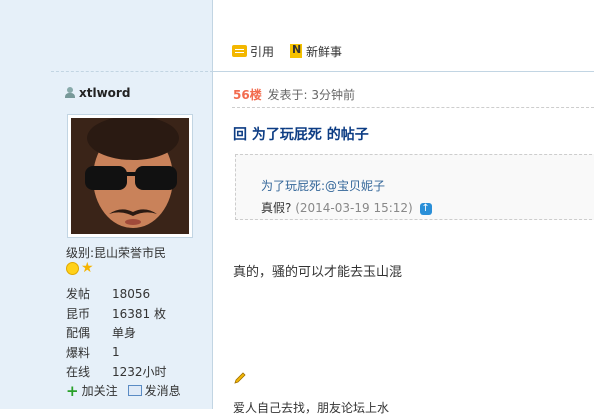  I want to click on level-label: 级别:, so click(80, 253).